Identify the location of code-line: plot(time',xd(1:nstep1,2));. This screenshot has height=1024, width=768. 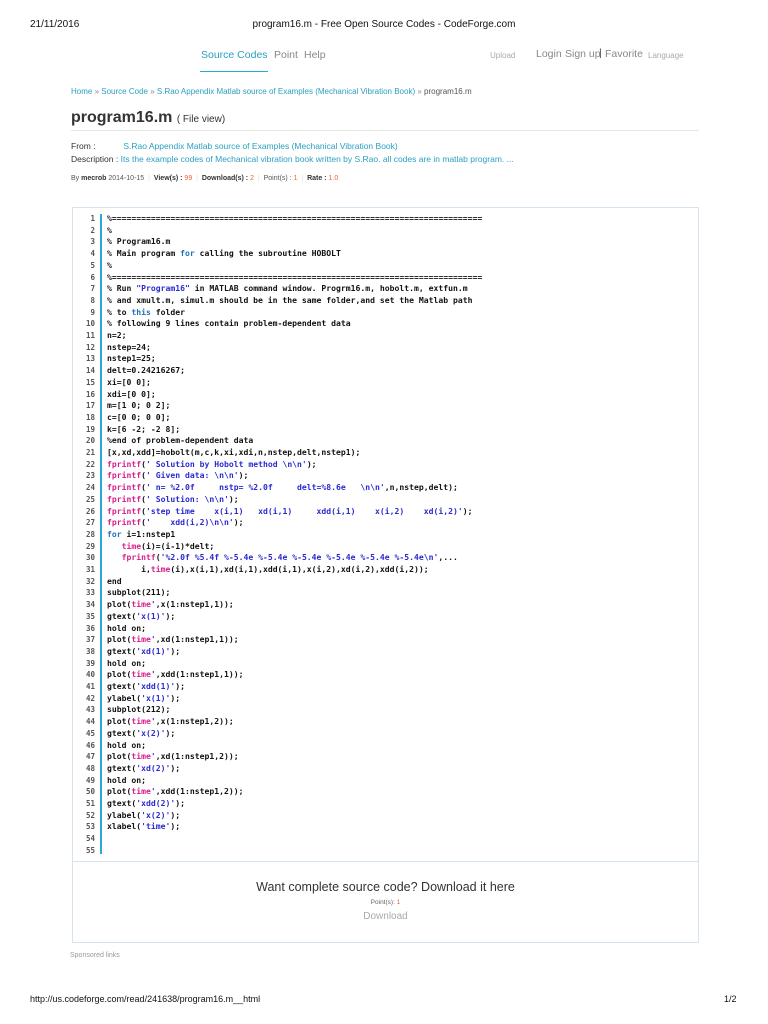
(173, 756).